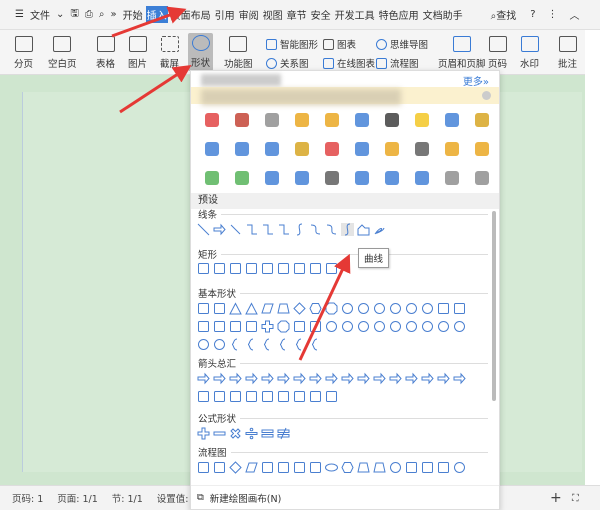 The width and height of the screenshot is (600, 510). What do you see at coordinates (504, 14) in the screenshot?
I see `search-button: ⌕查找` at bounding box center [504, 14].